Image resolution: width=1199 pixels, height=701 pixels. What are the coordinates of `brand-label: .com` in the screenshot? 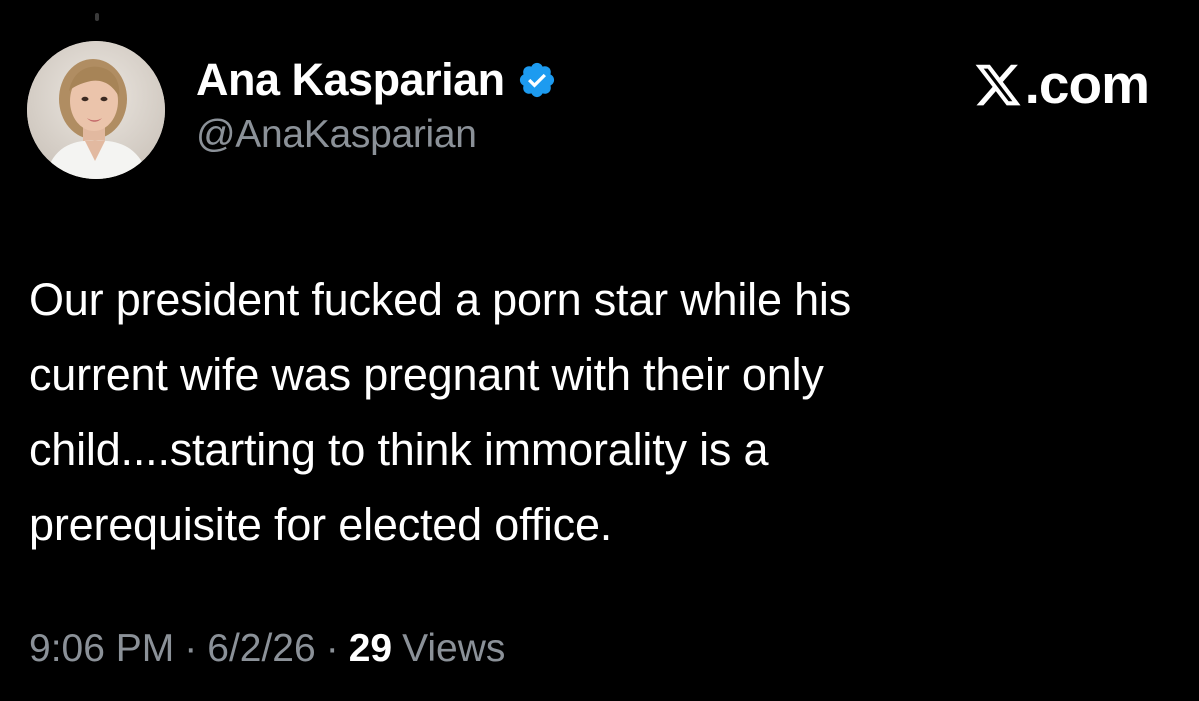 It's located at (1087, 84).